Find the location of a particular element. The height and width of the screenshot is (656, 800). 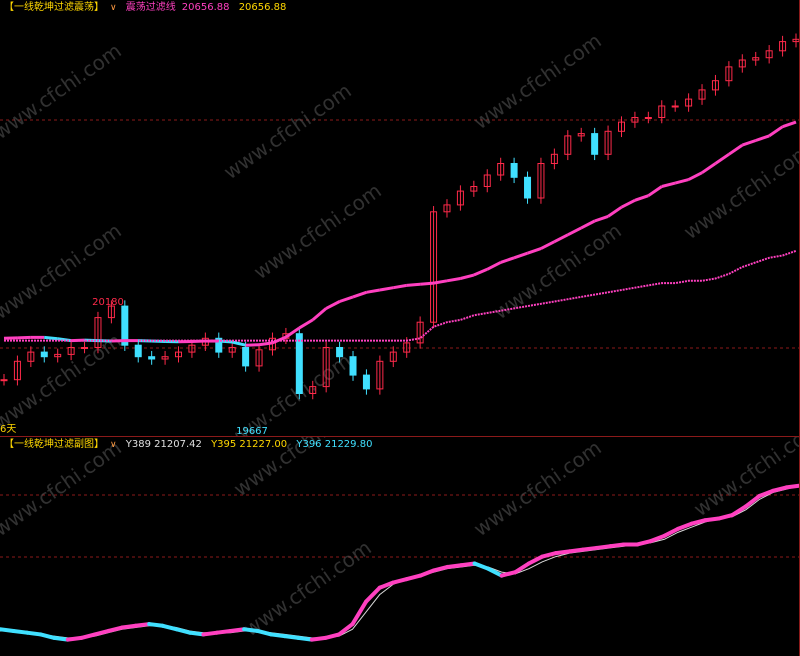

filter-line-label: 震荡过滤线 is located at coordinates (150, 7).